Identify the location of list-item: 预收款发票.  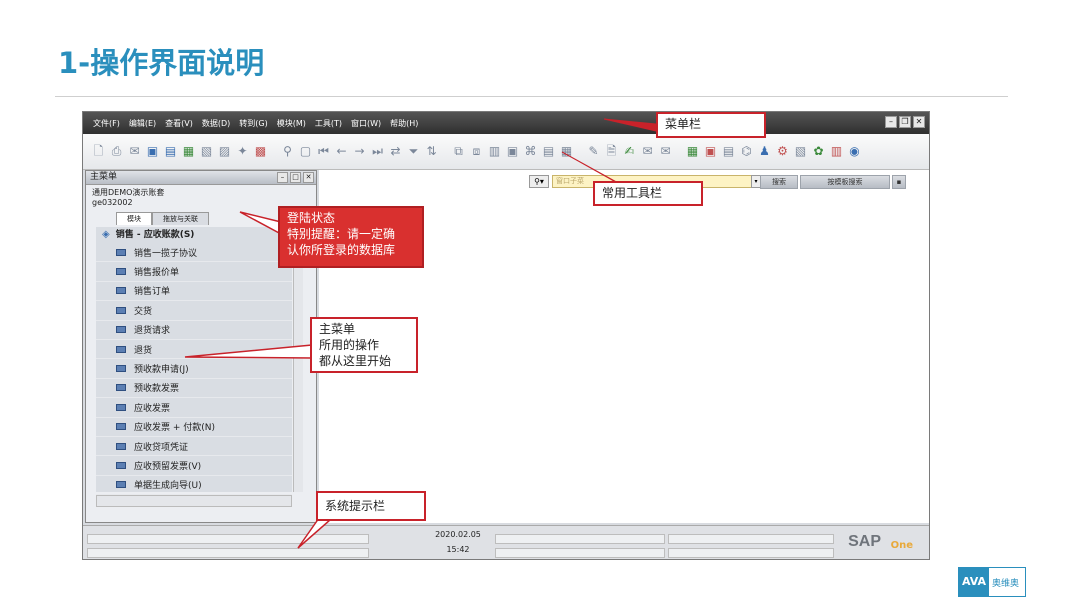
(194, 389).